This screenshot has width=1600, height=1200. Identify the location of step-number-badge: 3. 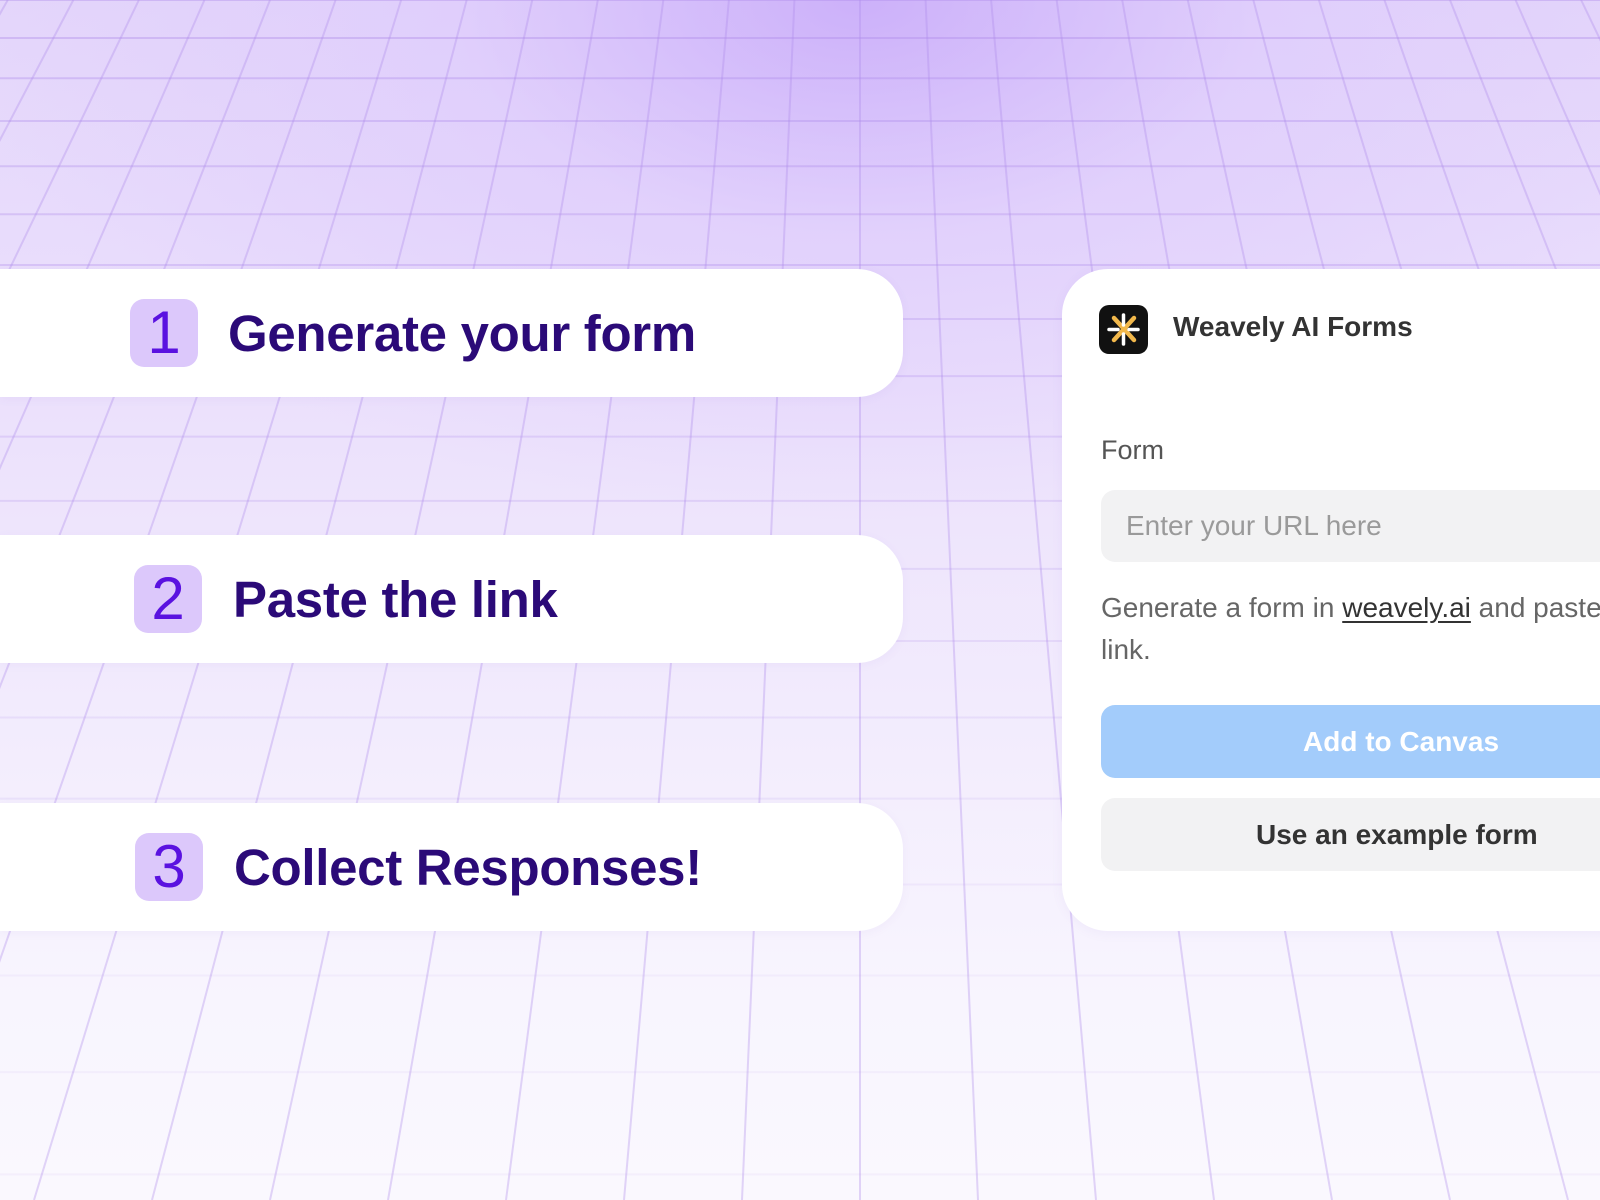
(169, 867).